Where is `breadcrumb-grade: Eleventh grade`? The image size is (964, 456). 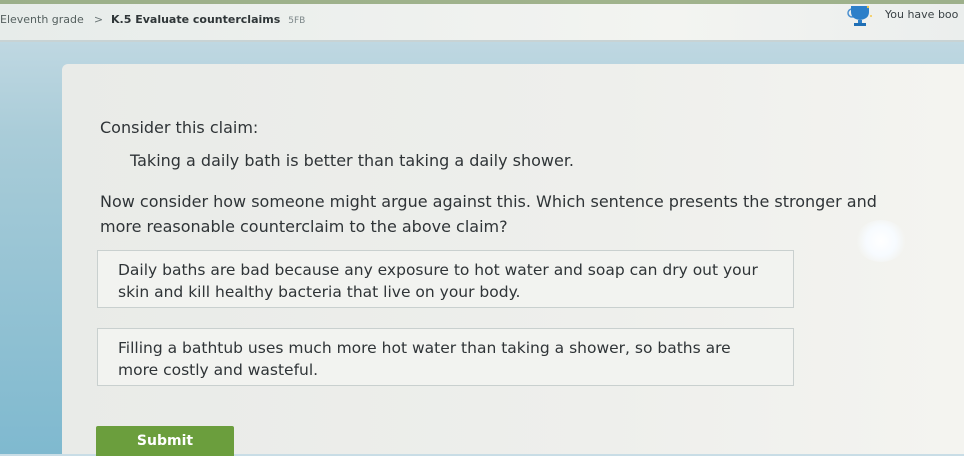
breadcrumb-grade: Eleventh grade is located at coordinates (42, 19).